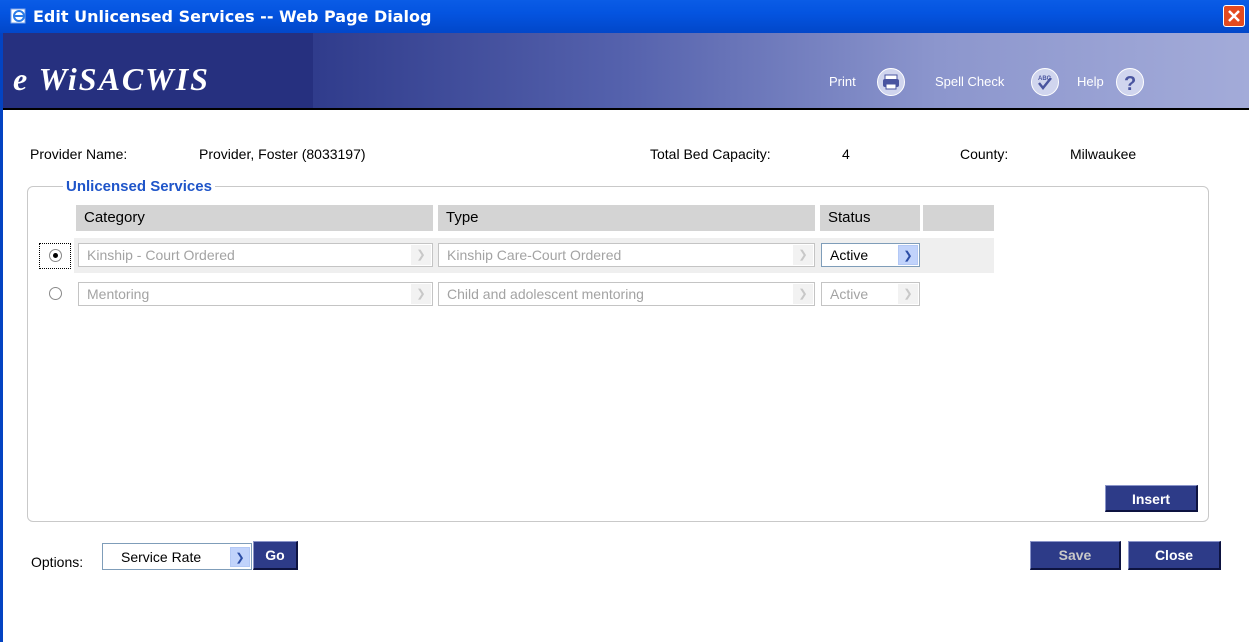 The width and height of the screenshot is (1249, 642). I want to click on unlicensed-services-legend: Unlicensed Services, so click(139, 186).